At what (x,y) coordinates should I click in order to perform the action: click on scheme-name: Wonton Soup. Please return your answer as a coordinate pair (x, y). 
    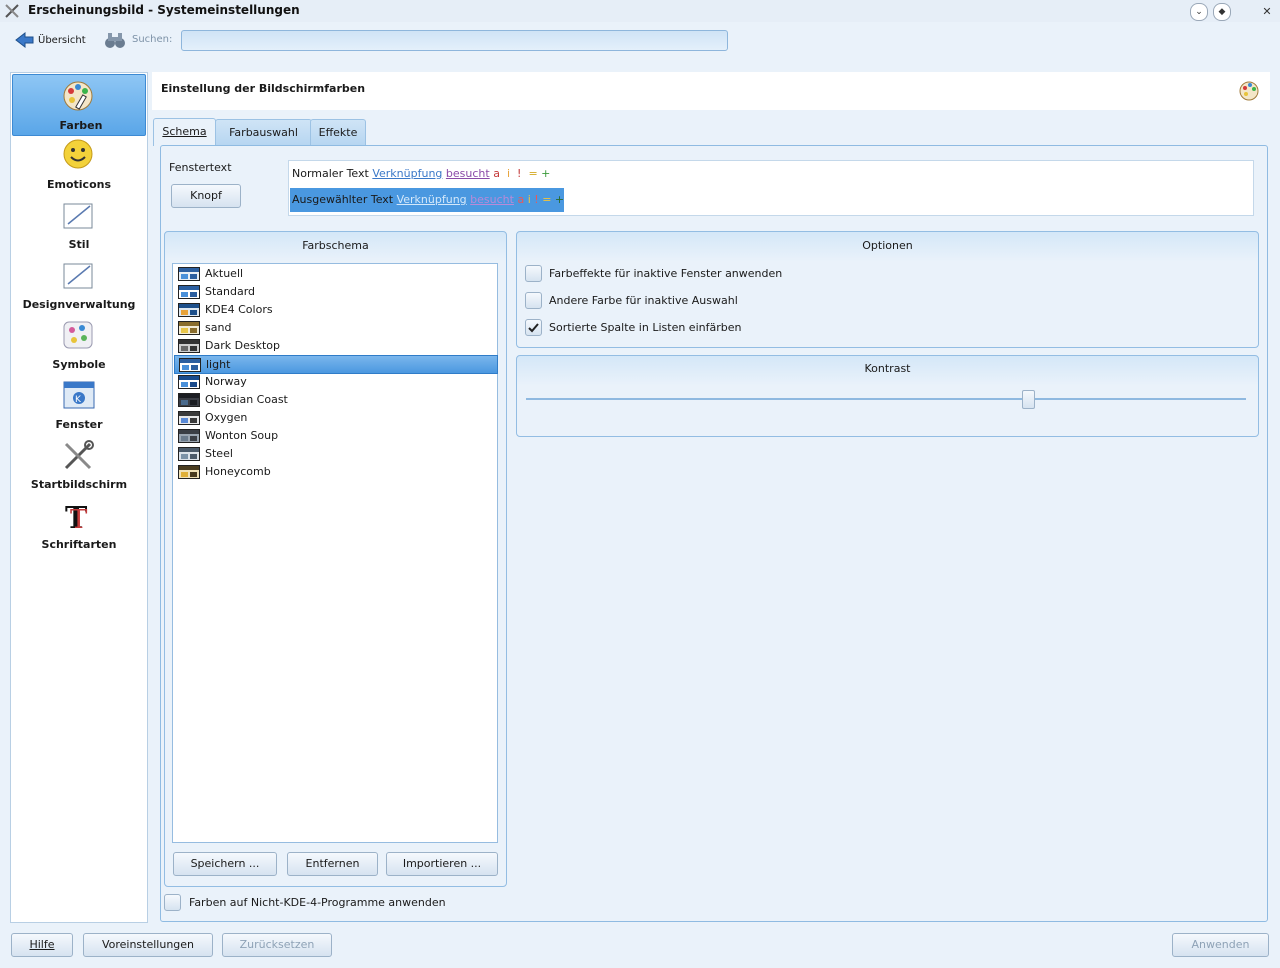
    Looking at the image, I should click on (242, 435).